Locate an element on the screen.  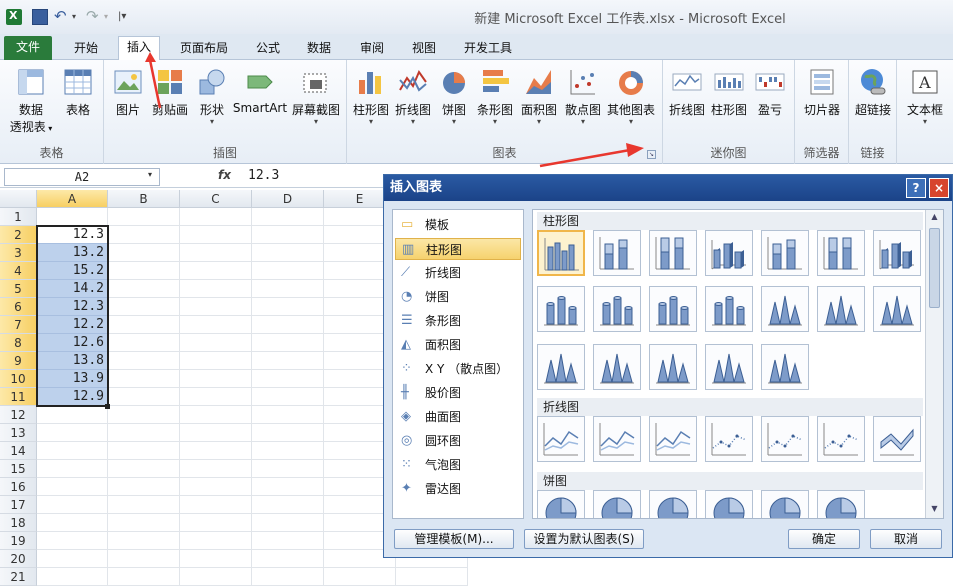
ok-button: 确定 is located at coordinates (824, 539).